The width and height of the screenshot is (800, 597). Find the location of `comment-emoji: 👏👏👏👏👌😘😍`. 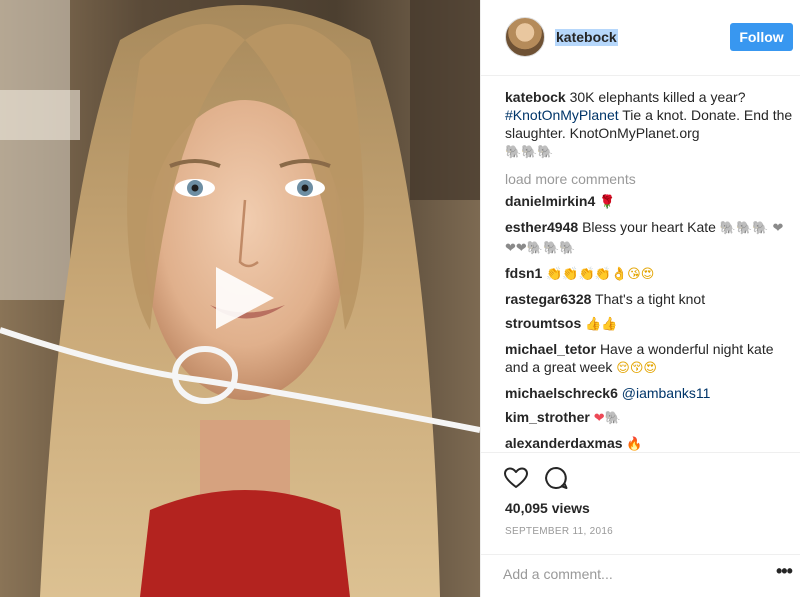

comment-emoji: 👏👏👏👏👌😘😍 is located at coordinates (600, 274).